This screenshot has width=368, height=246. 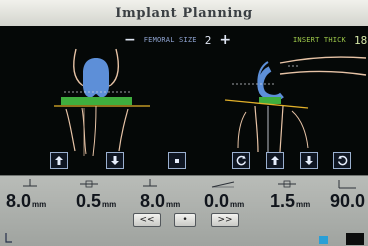 I want to click on side-rotate-ccw-button, so click(x=241, y=160).